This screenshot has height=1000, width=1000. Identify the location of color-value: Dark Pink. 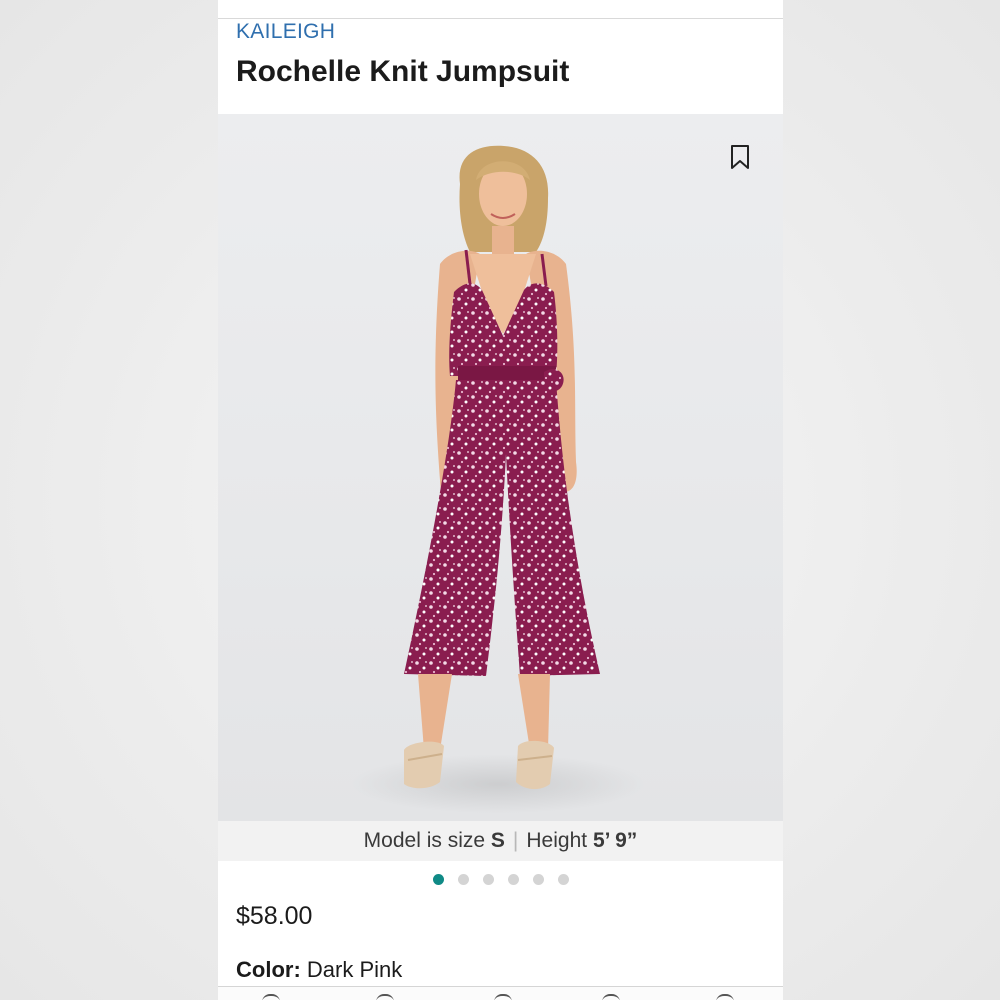
(354, 969).